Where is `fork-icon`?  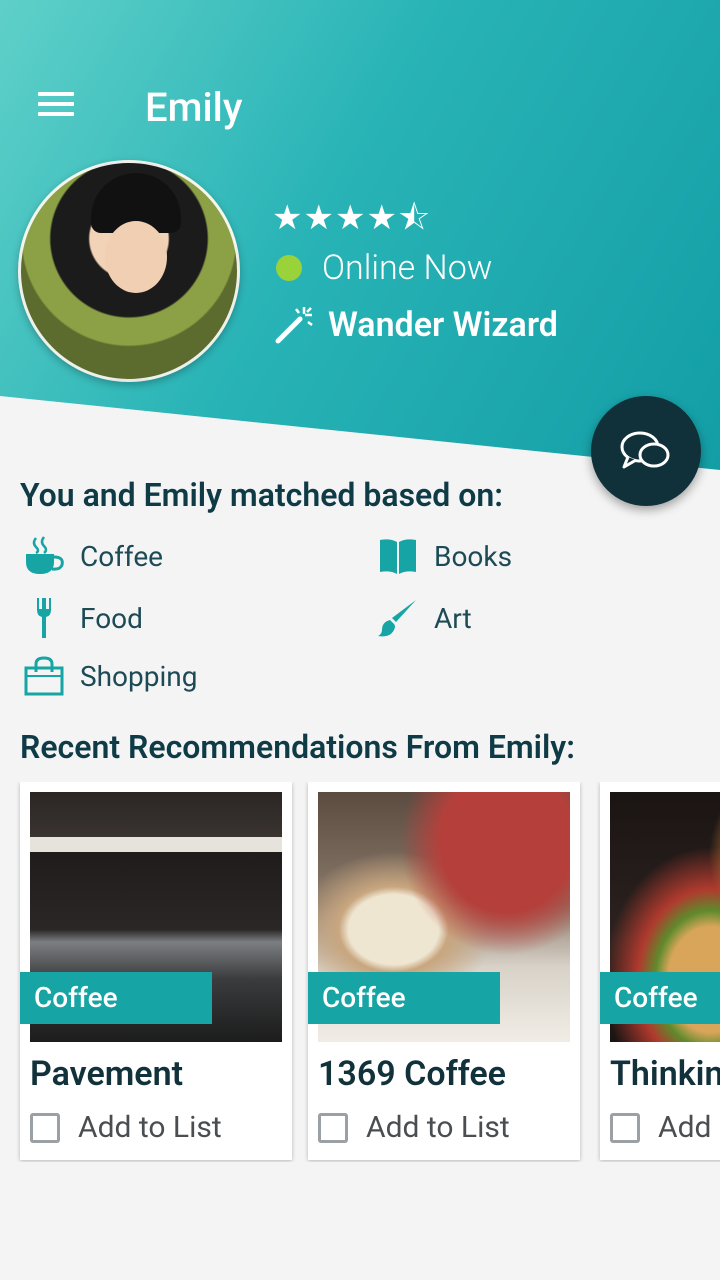 fork-icon is located at coordinates (44, 618).